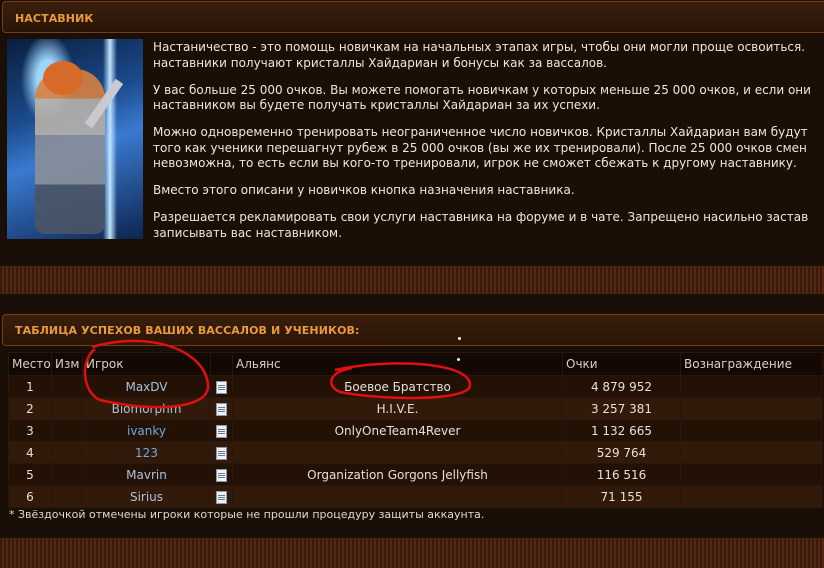  I want to click on table-row: 4 123 529 764, so click(415, 452).